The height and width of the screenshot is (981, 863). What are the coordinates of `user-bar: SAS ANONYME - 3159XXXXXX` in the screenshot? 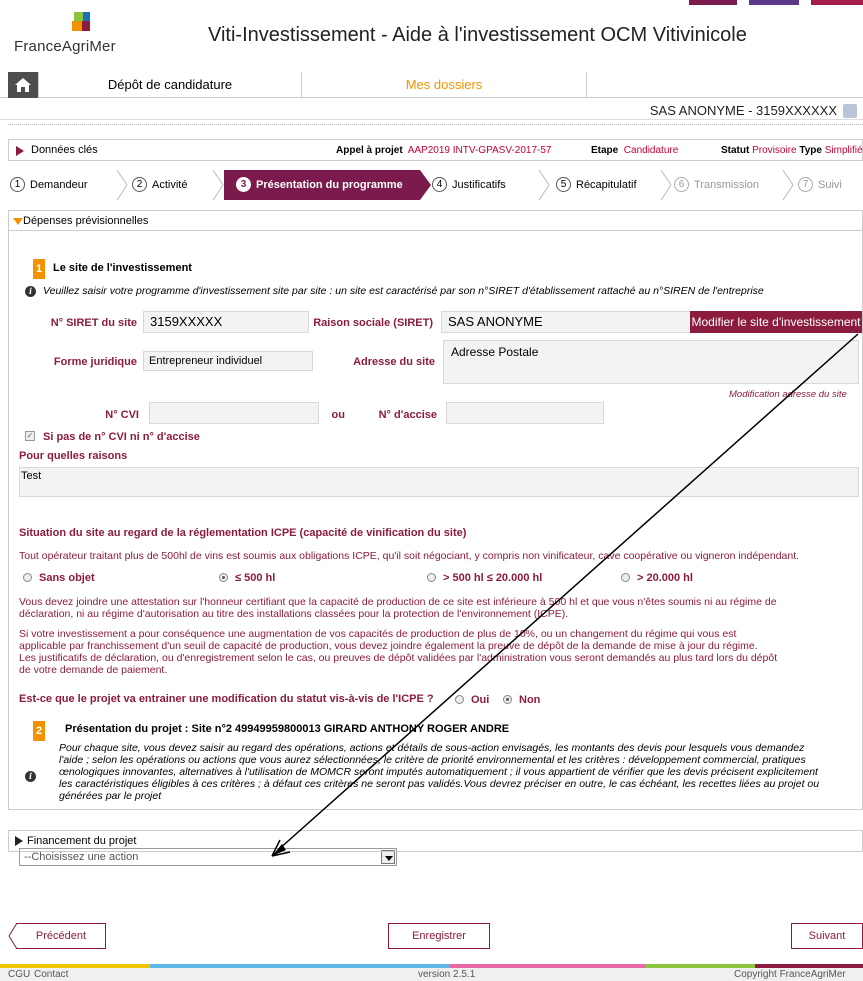 It's located at (431, 111).